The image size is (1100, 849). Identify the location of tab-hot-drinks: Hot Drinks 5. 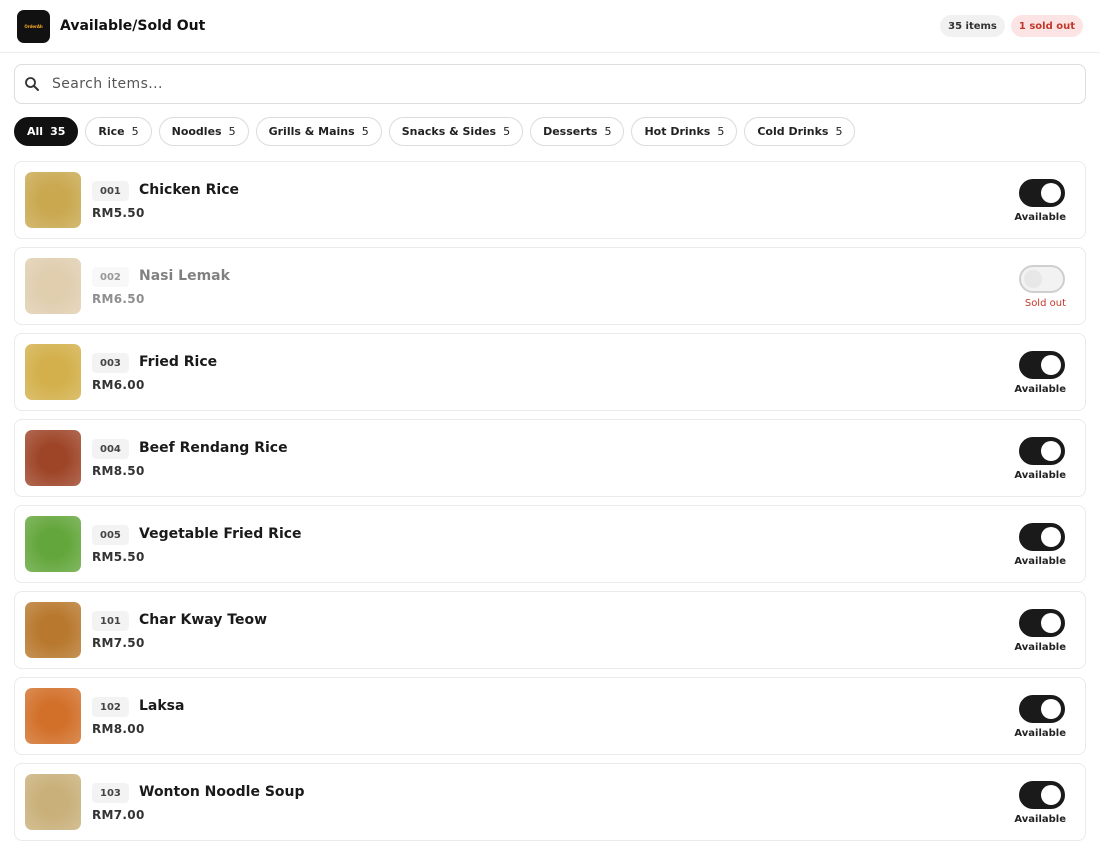
(684, 131).